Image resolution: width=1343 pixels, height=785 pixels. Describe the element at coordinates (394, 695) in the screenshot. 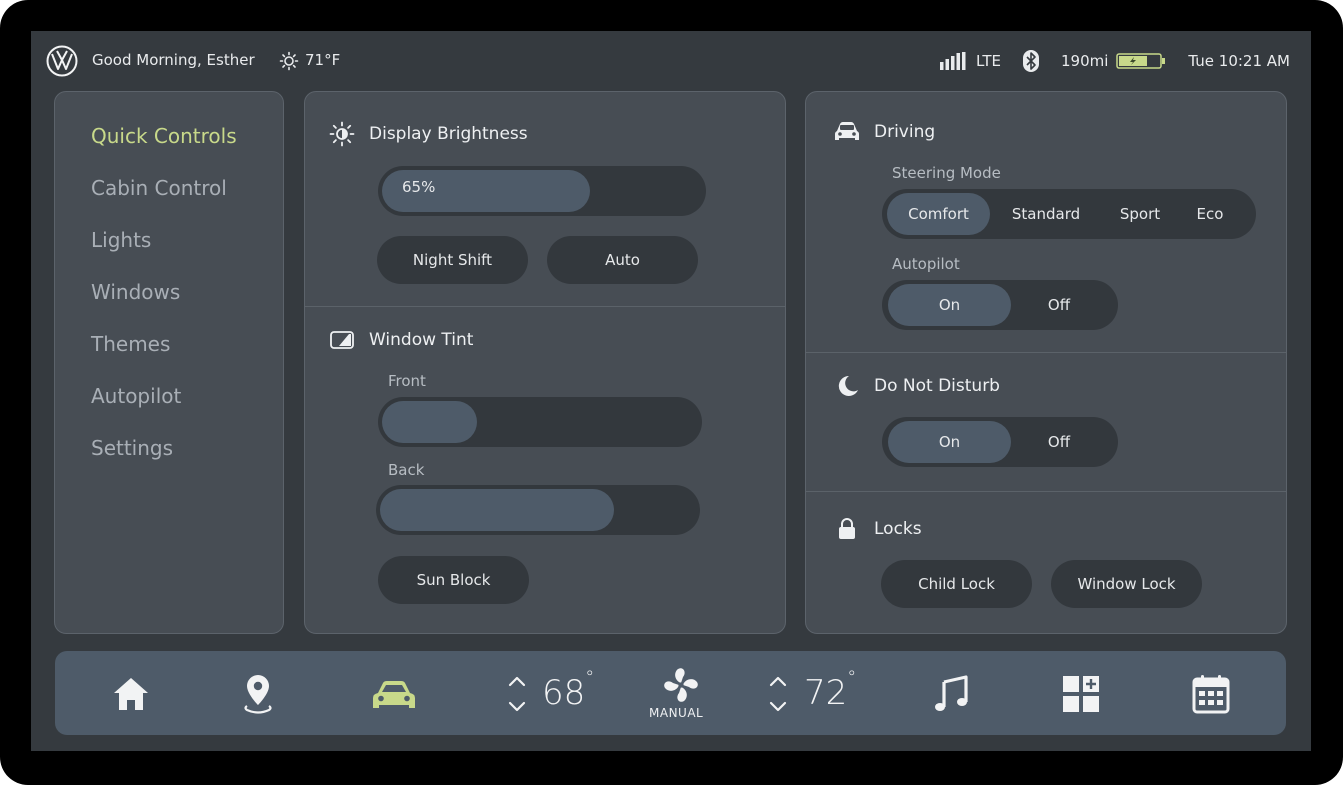

I see `car-icon` at that location.